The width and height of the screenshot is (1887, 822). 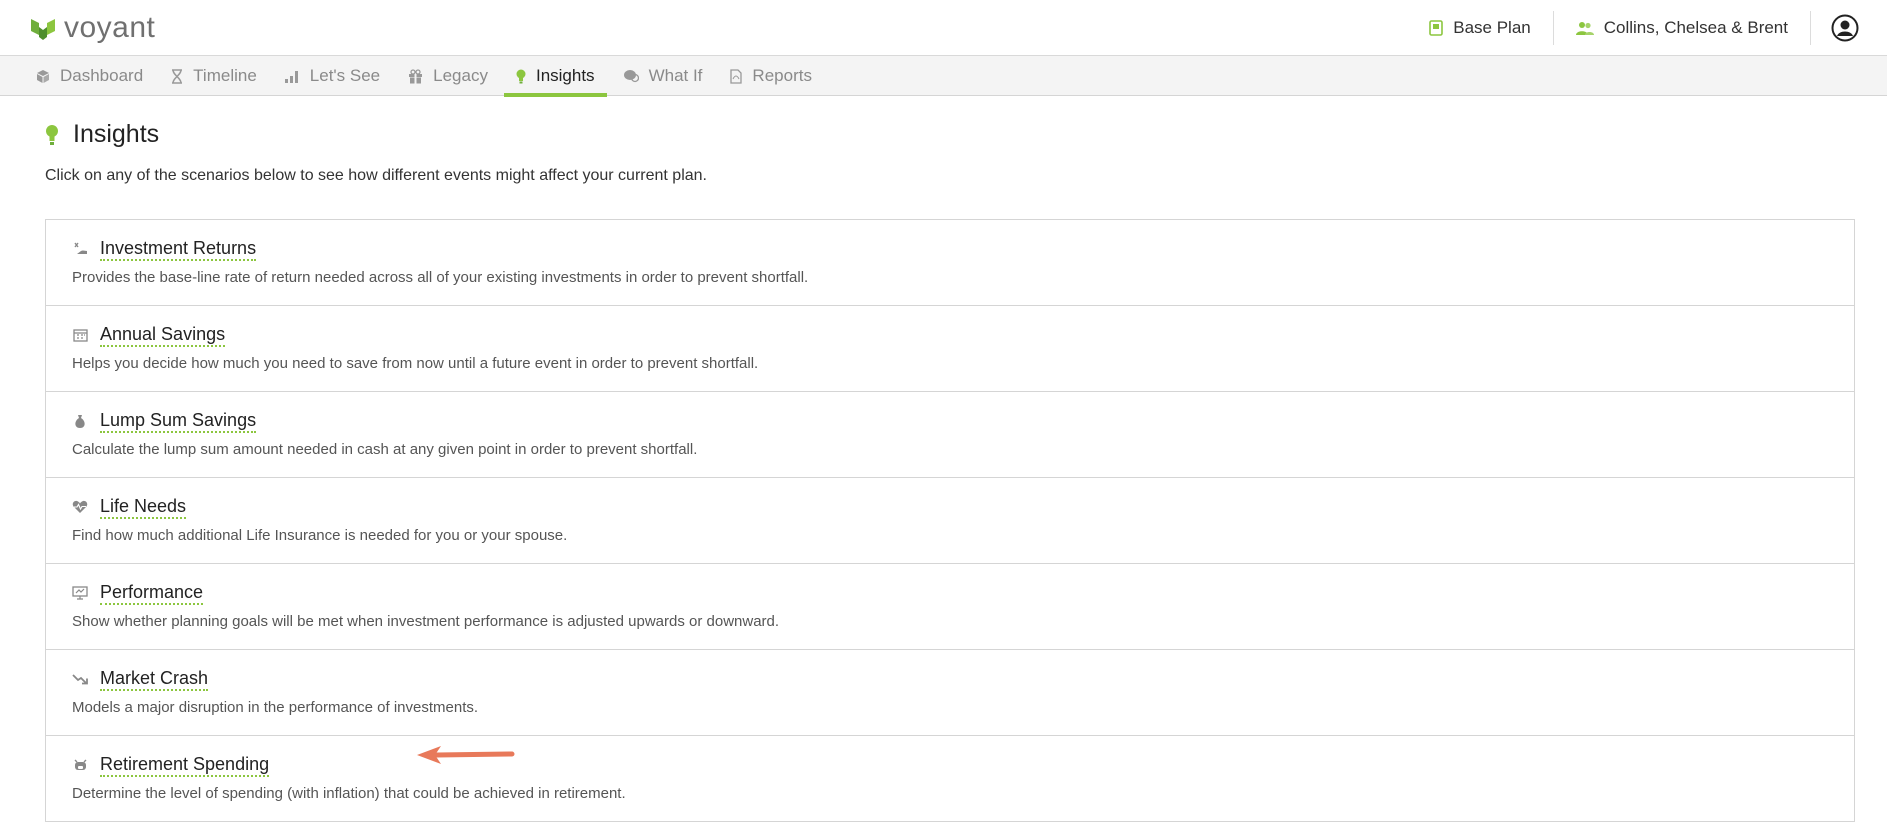 What do you see at coordinates (163, 335) in the screenshot?
I see `scenario-title: Annual Savings` at bounding box center [163, 335].